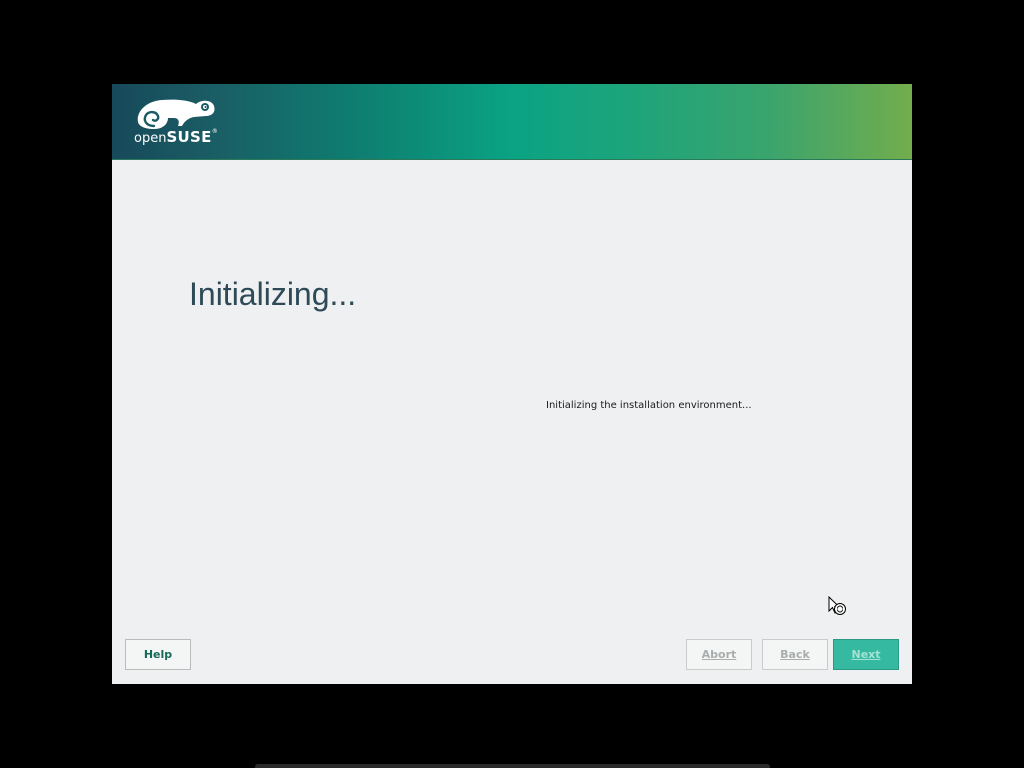 The image size is (1024, 768). Describe the element at coordinates (838, 606) in the screenshot. I see `busy-pointer-icon` at that location.